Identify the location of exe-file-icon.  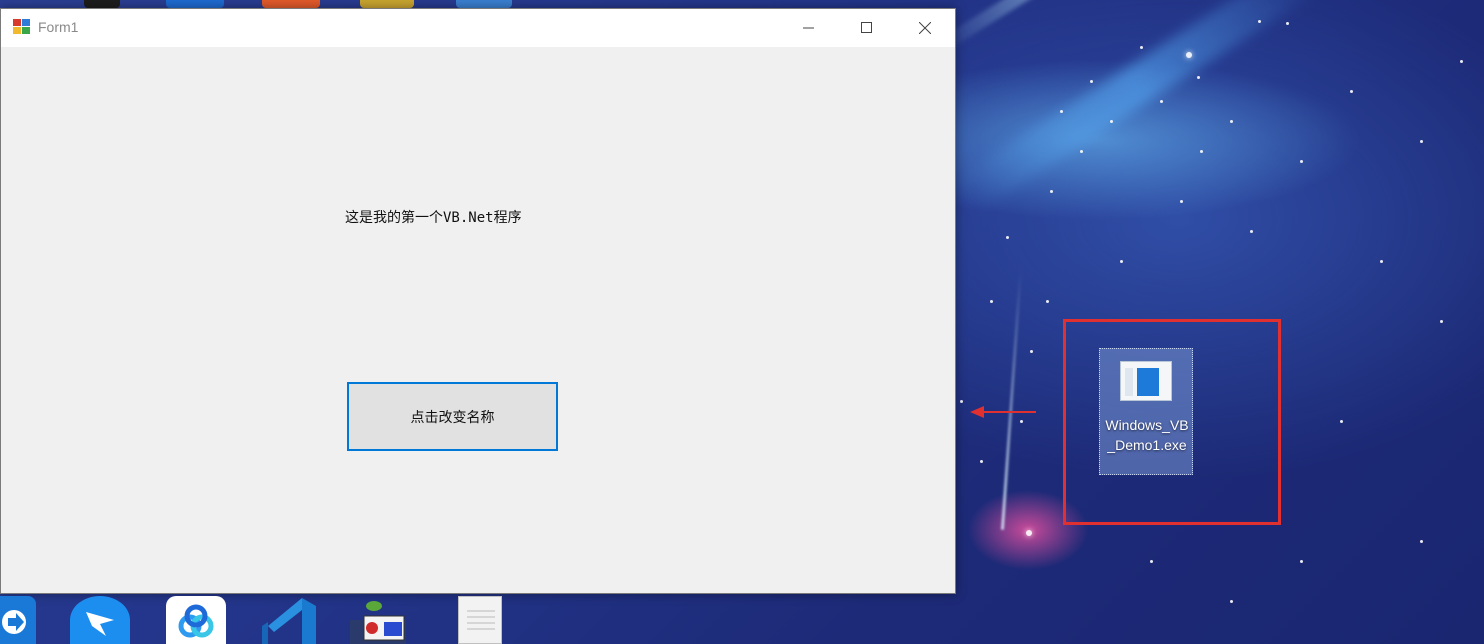
(1146, 381).